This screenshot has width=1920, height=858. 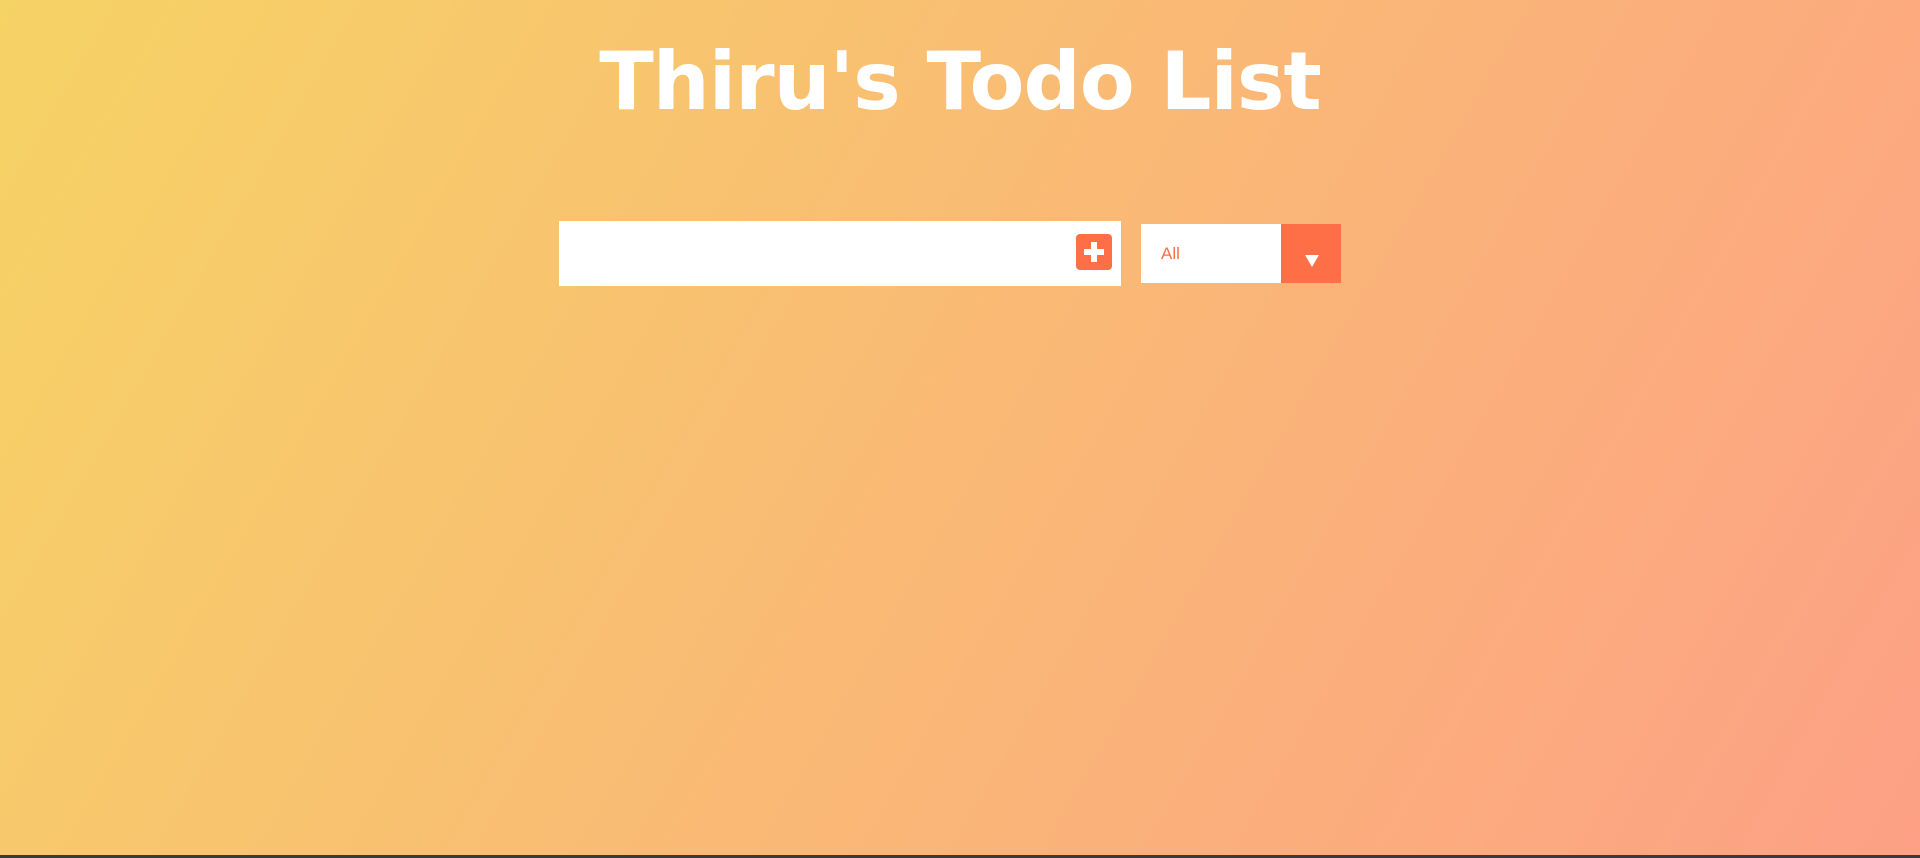 What do you see at coordinates (1312, 261) in the screenshot?
I see `chevron-down-icon` at bounding box center [1312, 261].